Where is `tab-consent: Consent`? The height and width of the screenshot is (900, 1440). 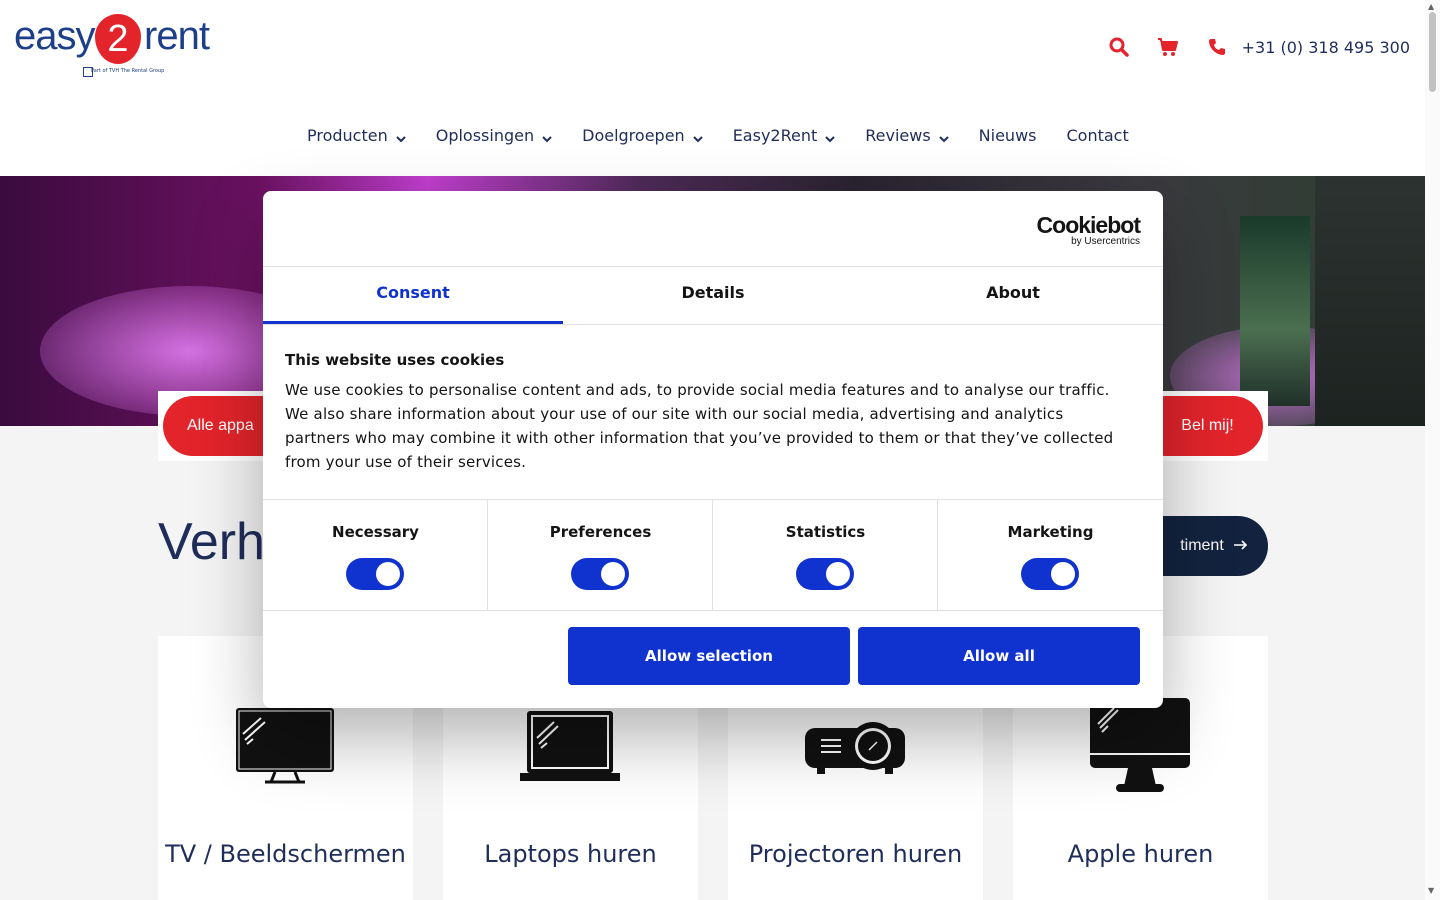
tab-consent: Consent is located at coordinates (413, 295).